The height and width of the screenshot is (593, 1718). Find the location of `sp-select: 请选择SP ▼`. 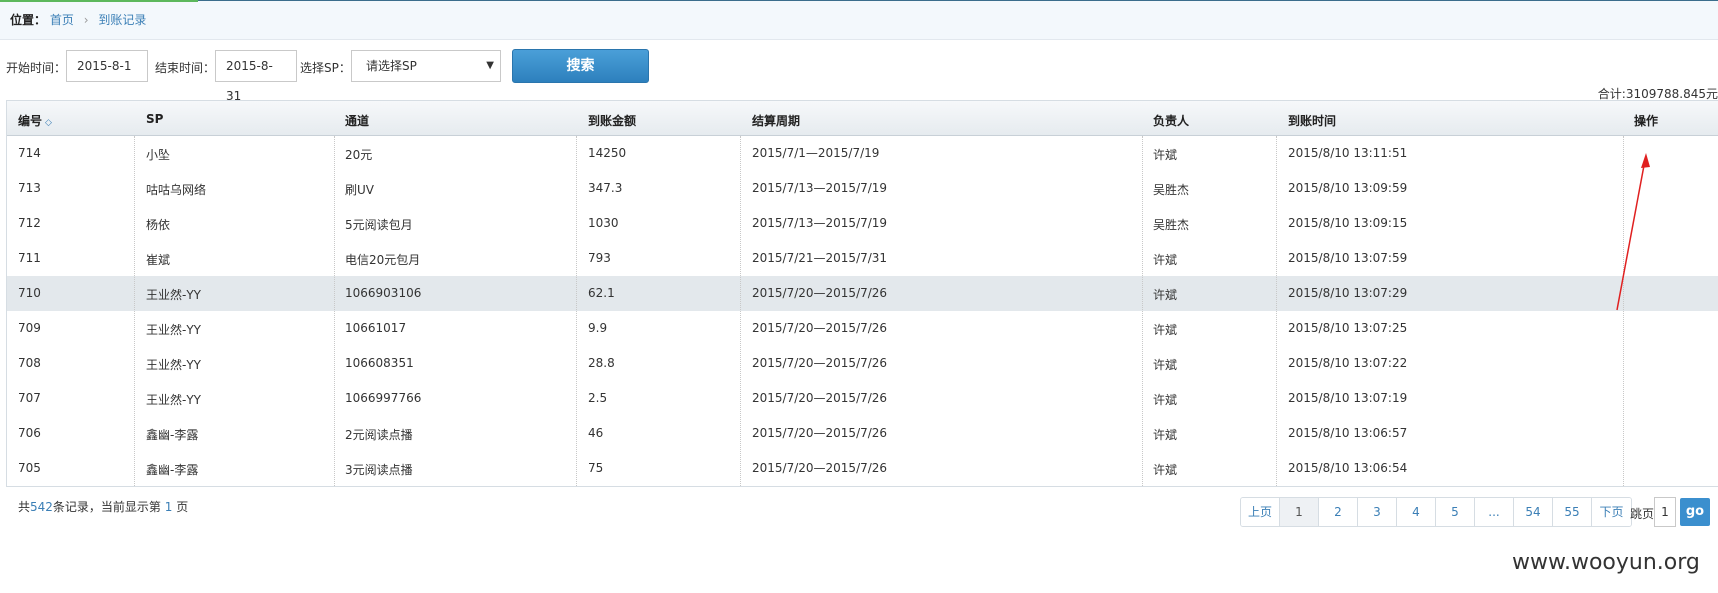

sp-select: 请选择SP ▼ is located at coordinates (426, 66).